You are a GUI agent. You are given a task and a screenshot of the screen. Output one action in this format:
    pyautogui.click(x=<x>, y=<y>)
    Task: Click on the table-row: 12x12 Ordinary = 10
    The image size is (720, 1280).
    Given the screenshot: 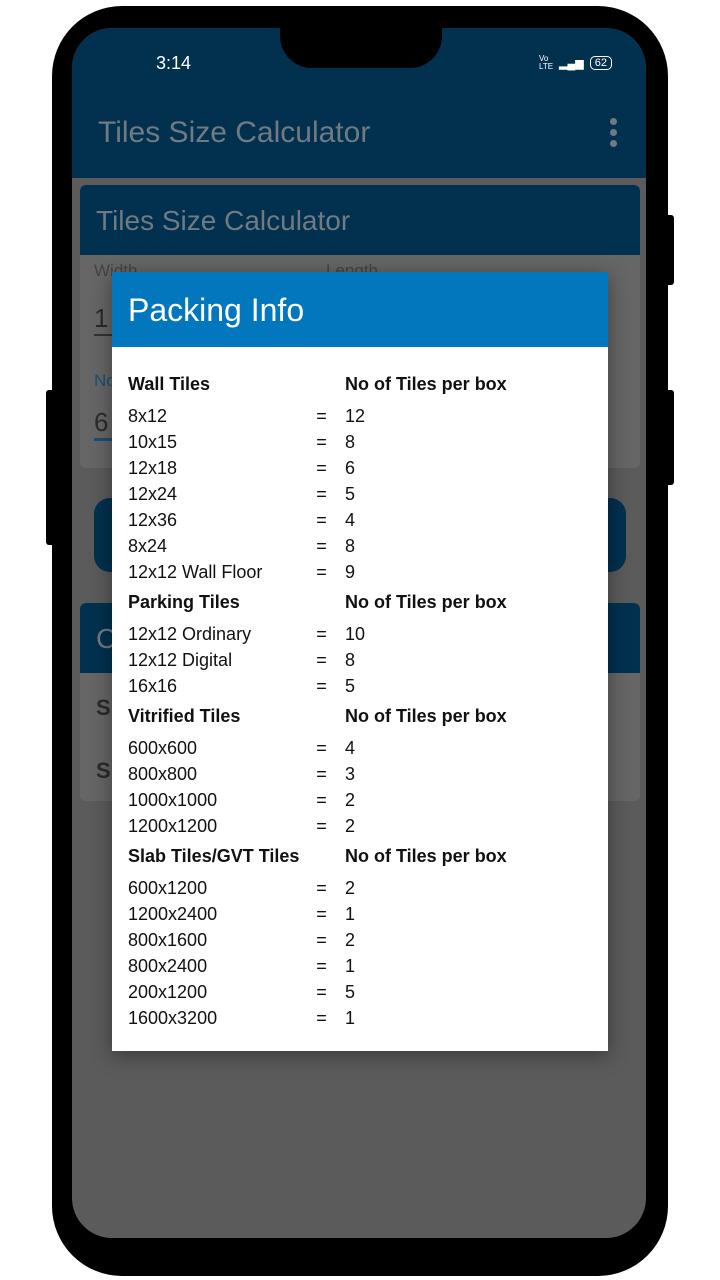 What is the action you would take?
    pyautogui.click(x=360, y=634)
    